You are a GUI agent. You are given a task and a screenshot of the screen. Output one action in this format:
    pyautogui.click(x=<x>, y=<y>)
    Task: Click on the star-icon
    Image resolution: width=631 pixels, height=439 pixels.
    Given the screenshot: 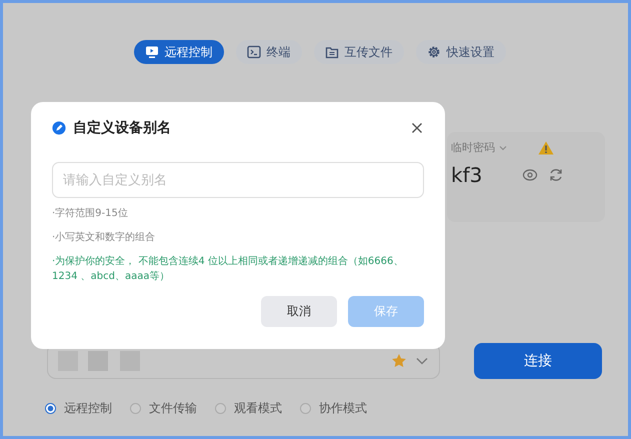 What is the action you would take?
    pyautogui.click(x=399, y=361)
    